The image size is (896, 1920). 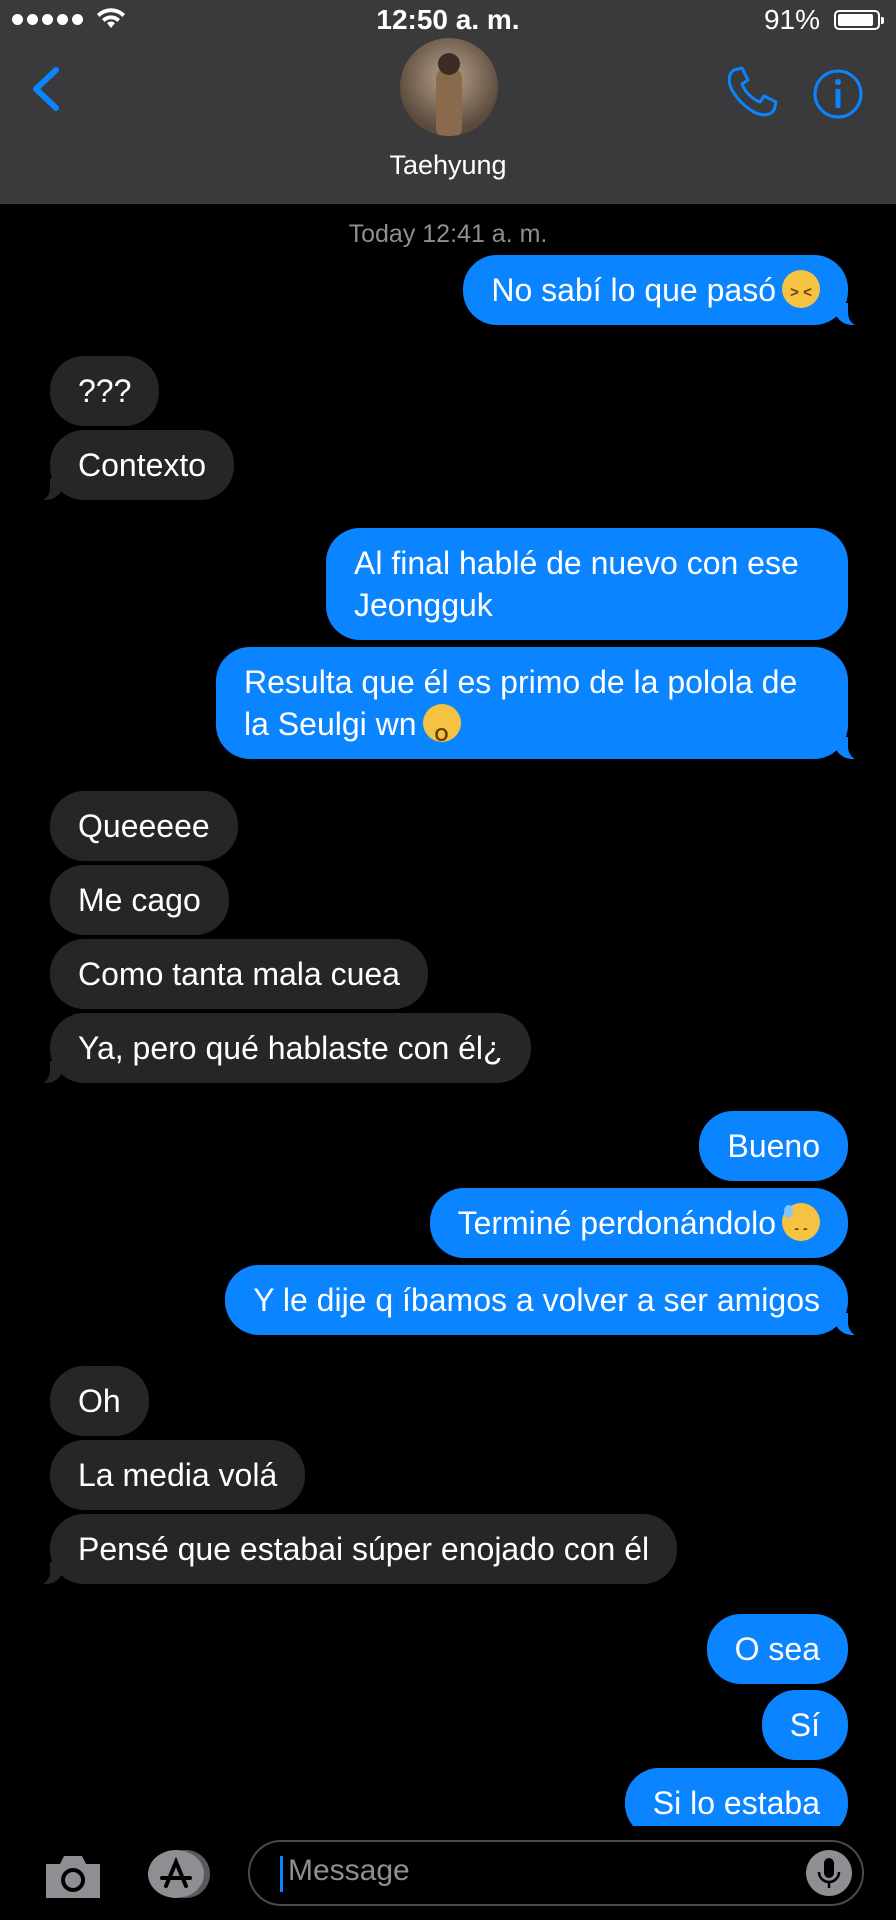 What do you see at coordinates (576, 584) in the screenshot?
I see `message-text: Al final hablé de nuevo con ese Jeongguk` at bounding box center [576, 584].